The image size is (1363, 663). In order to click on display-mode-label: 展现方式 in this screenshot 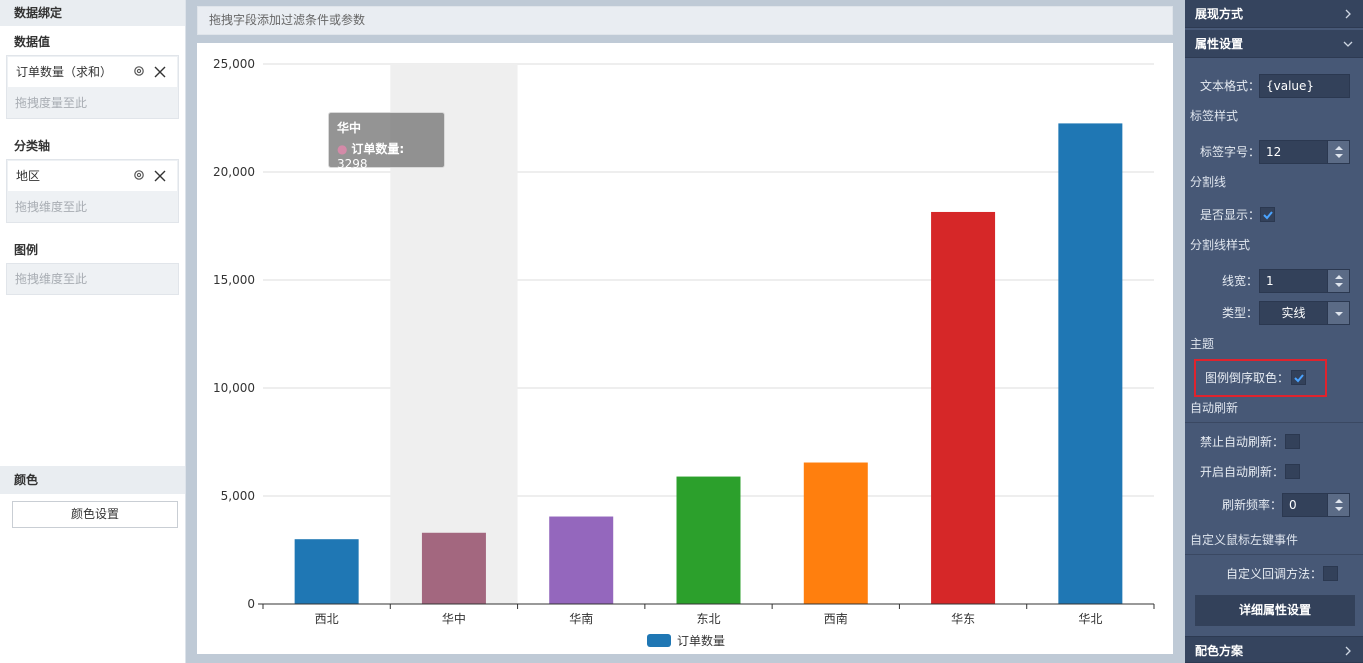, I will do `click(1219, 14)`.